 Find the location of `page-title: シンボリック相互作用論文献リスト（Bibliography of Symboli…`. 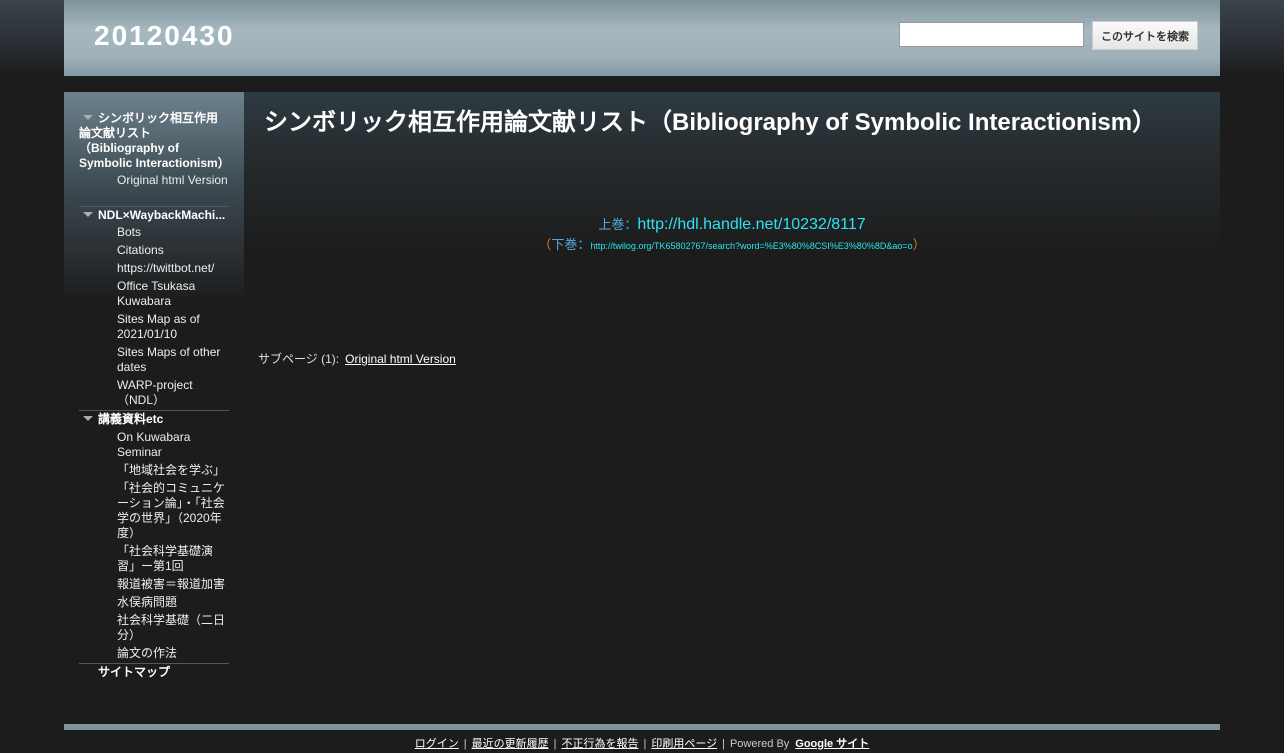

page-title: シンボリック相互作用論文献リスト（Bibliography of Symboli… is located at coordinates (710, 122).